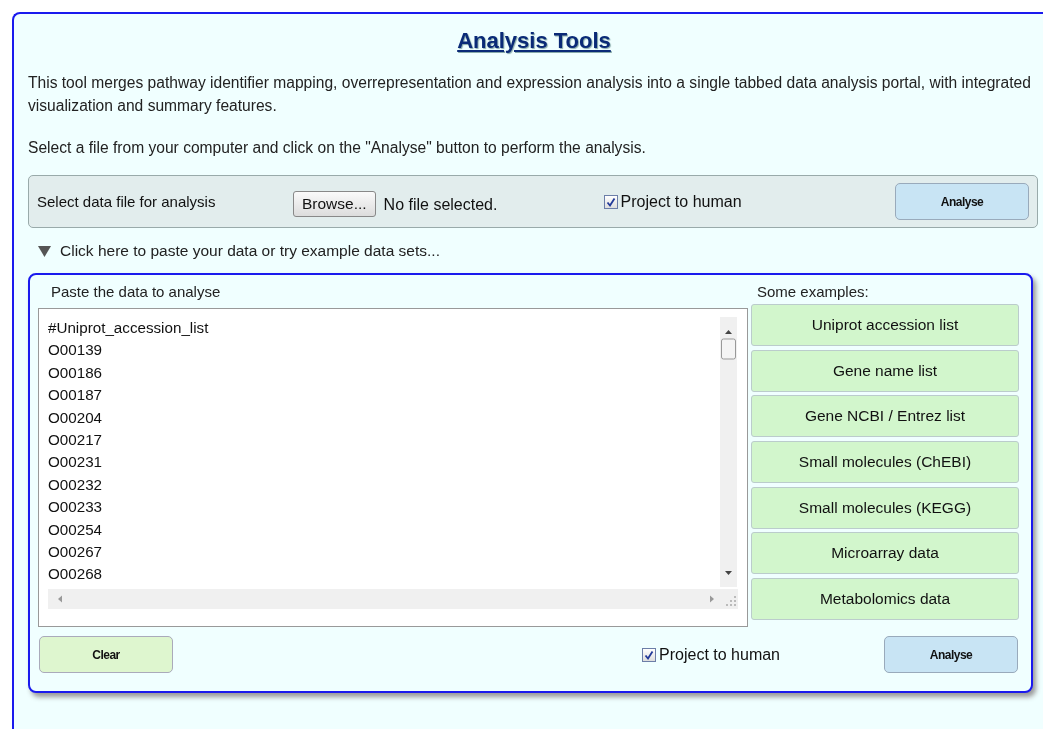  Describe the element at coordinates (127, 201) in the screenshot. I see `file-label: Select data file for analysis` at that location.